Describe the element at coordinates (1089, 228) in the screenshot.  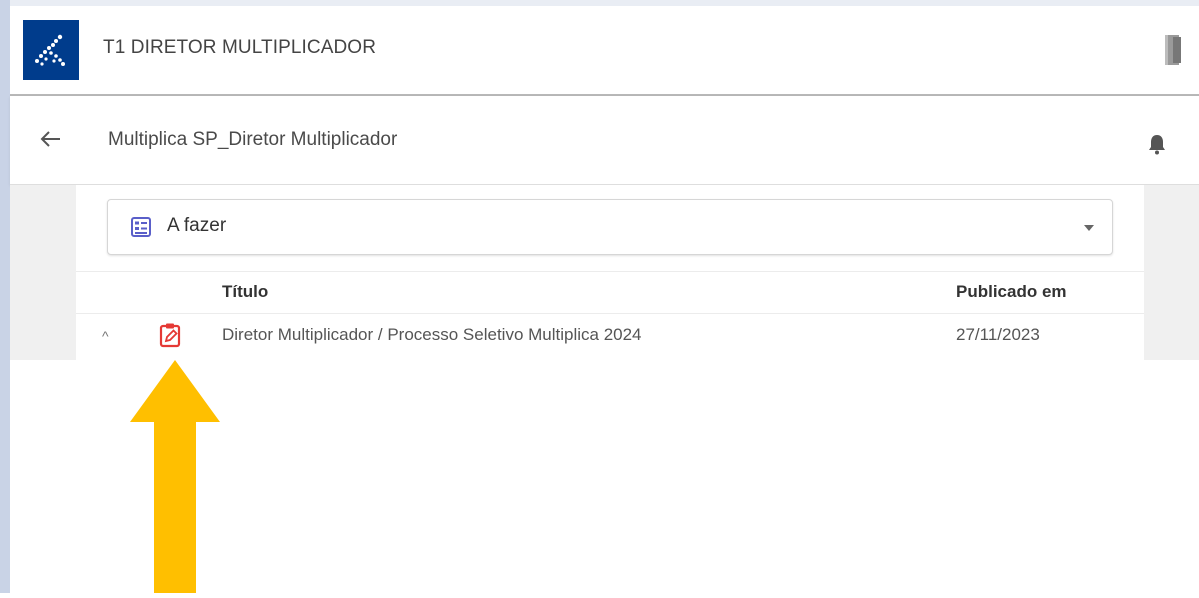
I see `chevron-down-icon` at that location.